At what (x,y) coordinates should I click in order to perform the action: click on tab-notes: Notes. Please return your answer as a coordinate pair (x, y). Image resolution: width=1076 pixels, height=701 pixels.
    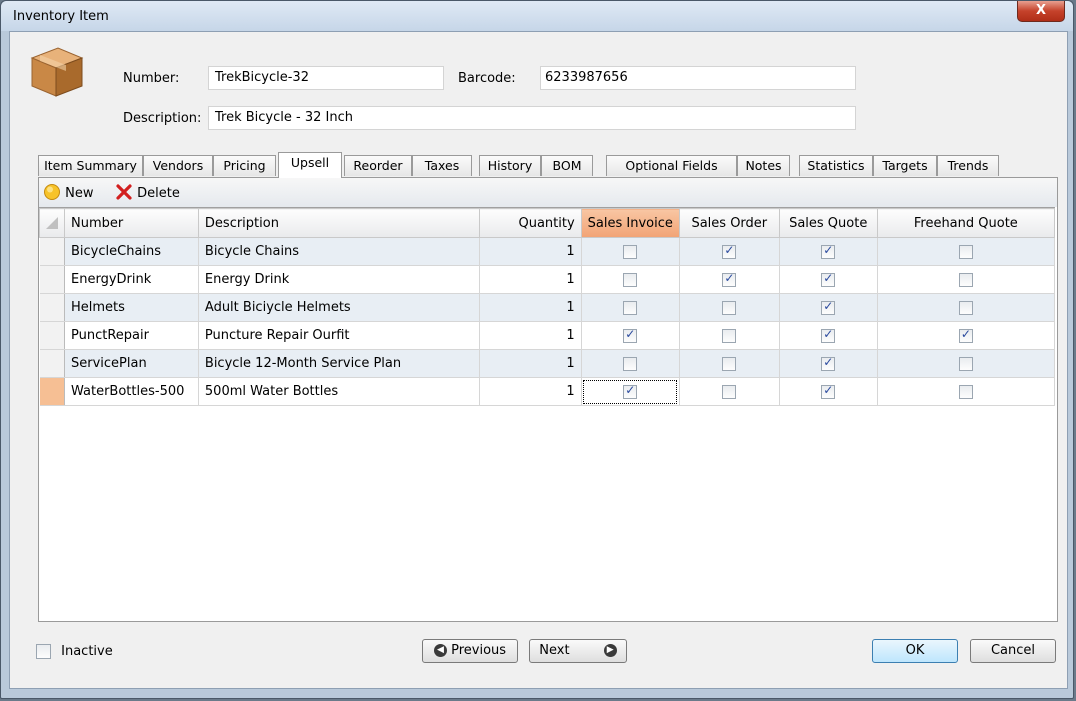
    Looking at the image, I should click on (763, 165).